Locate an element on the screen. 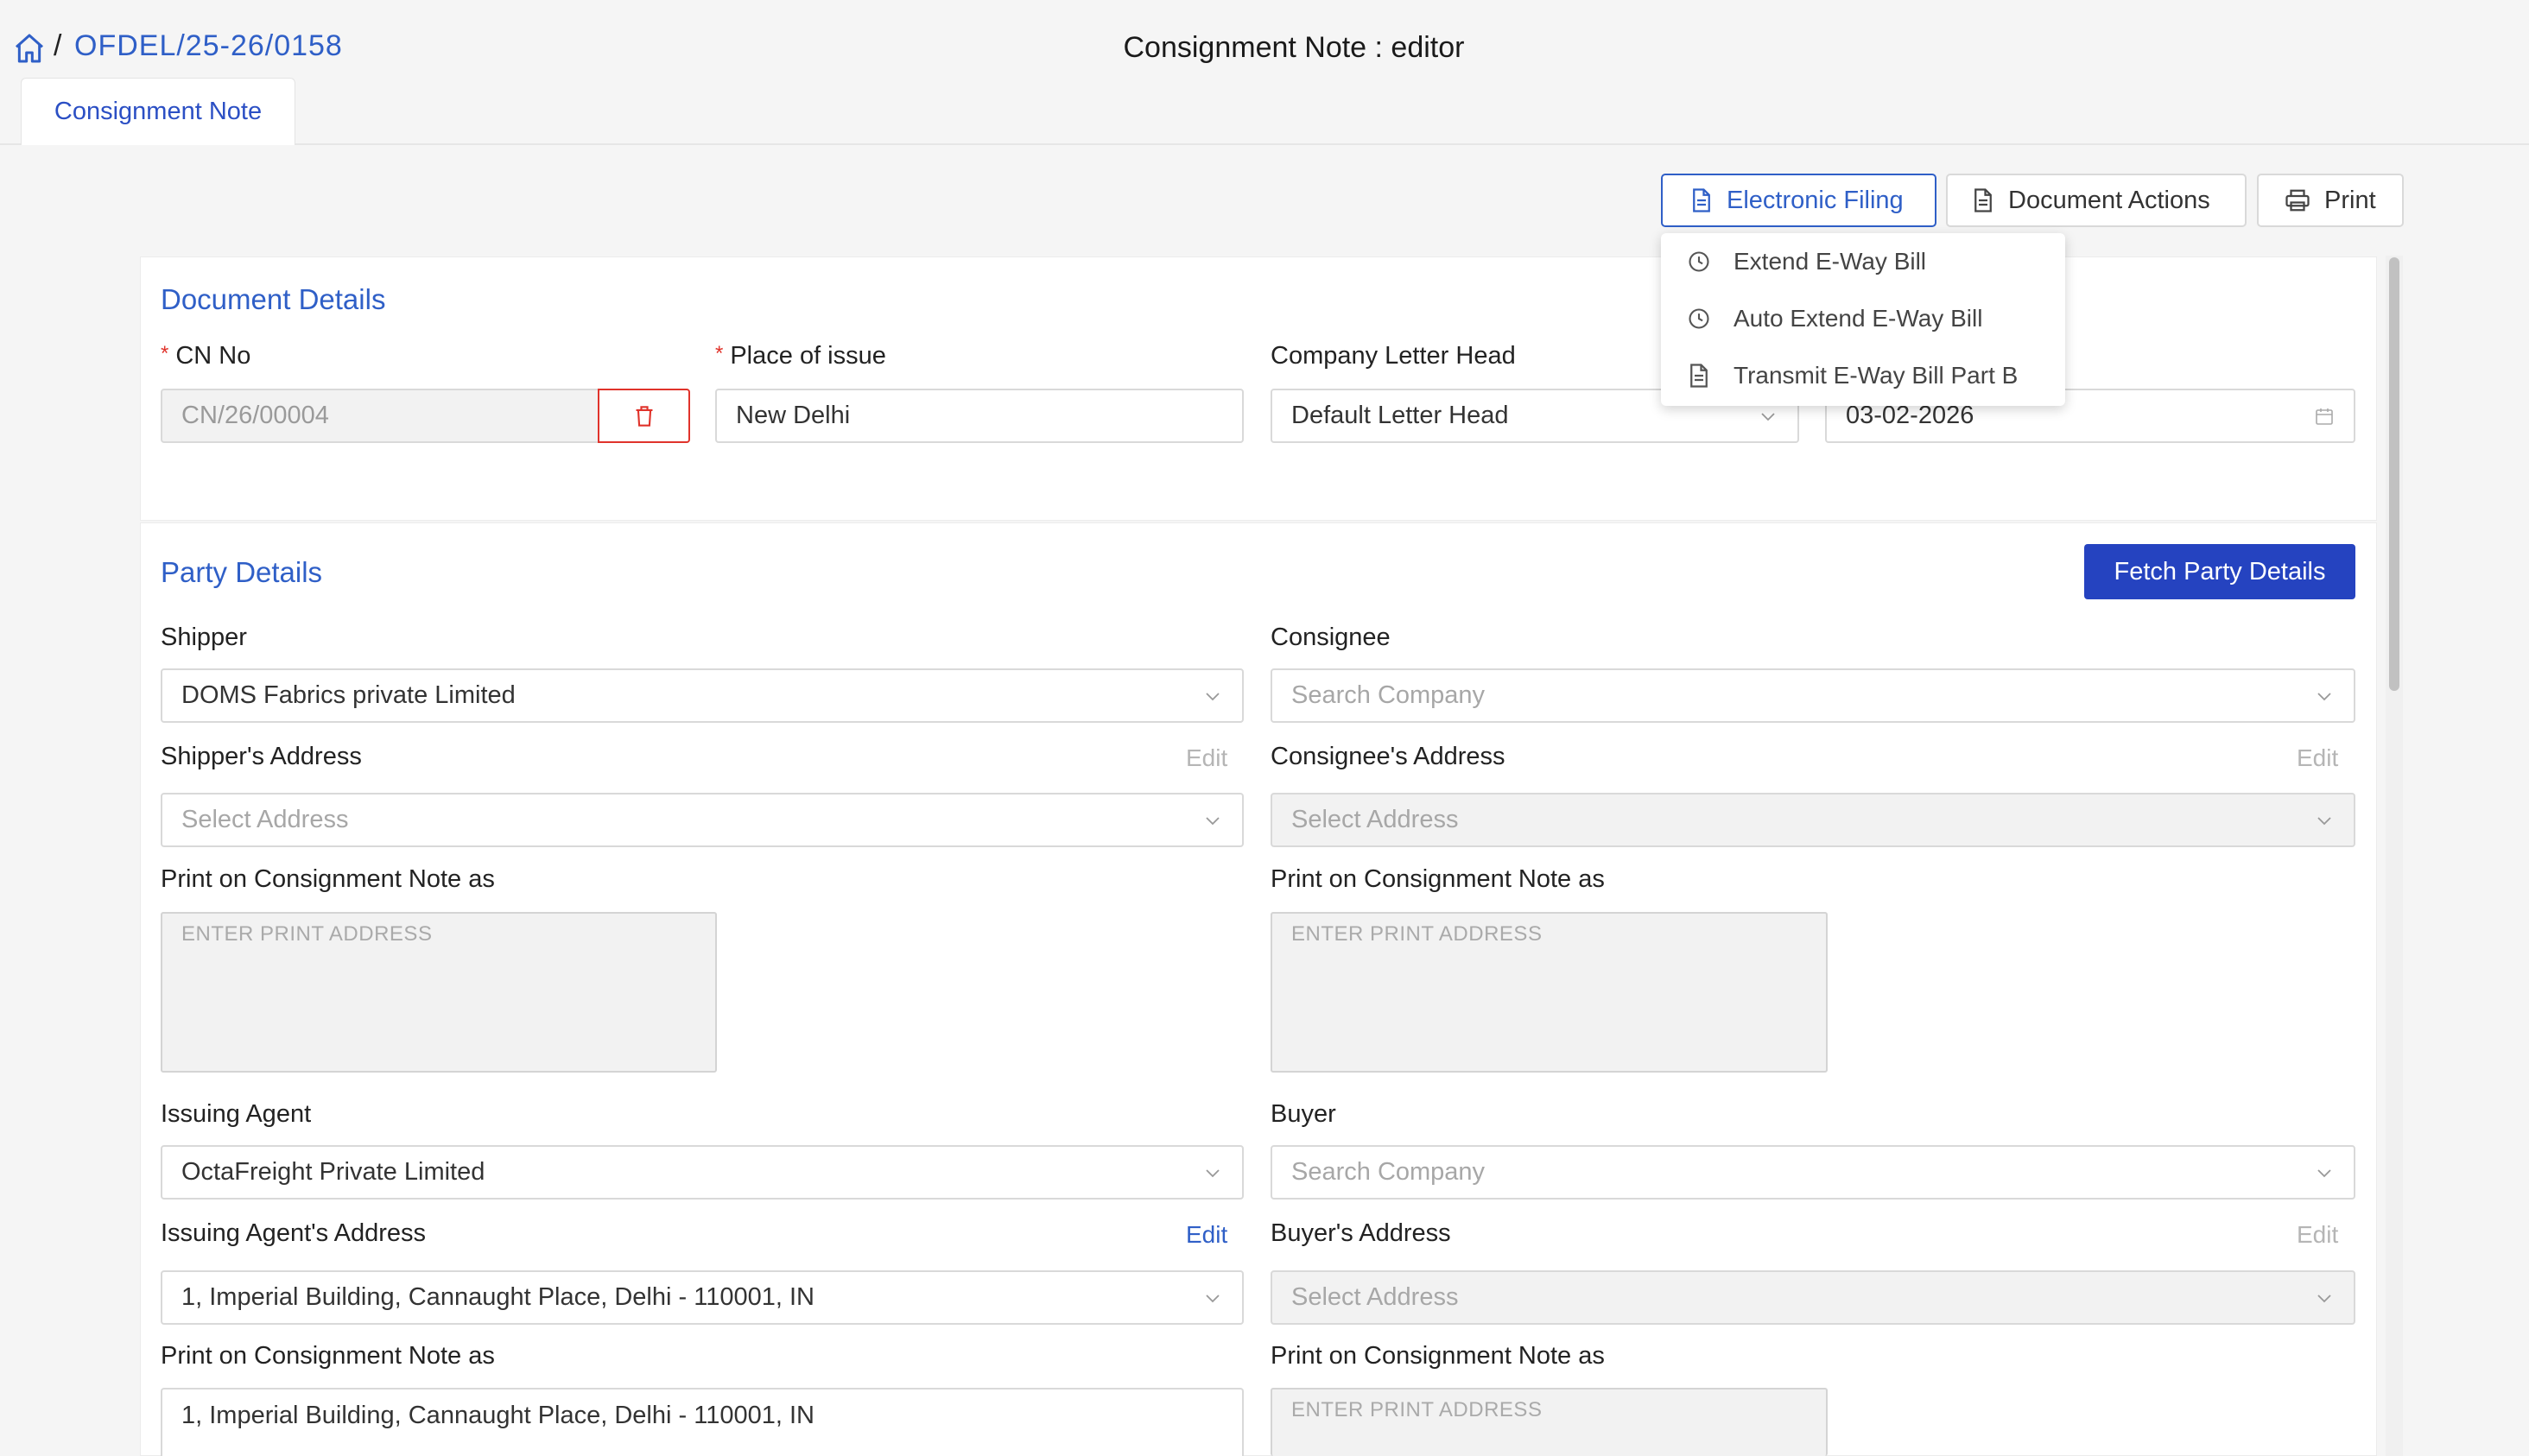 The width and height of the screenshot is (2529, 1456). letter-head-label: Company Letter Head is located at coordinates (1393, 356).